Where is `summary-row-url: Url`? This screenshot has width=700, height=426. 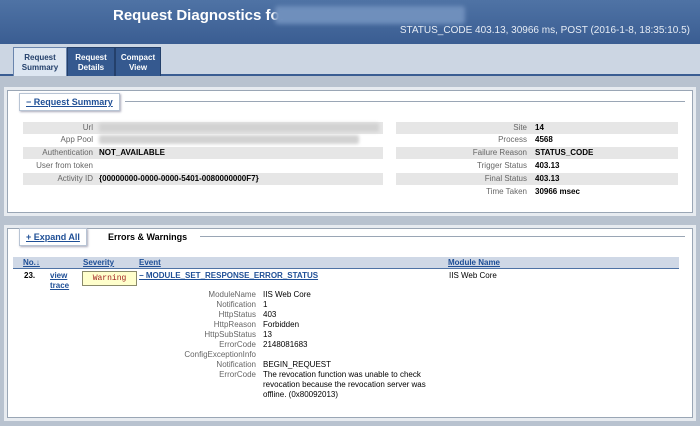 summary-row-url: Url is located at coordinates (203, 128).